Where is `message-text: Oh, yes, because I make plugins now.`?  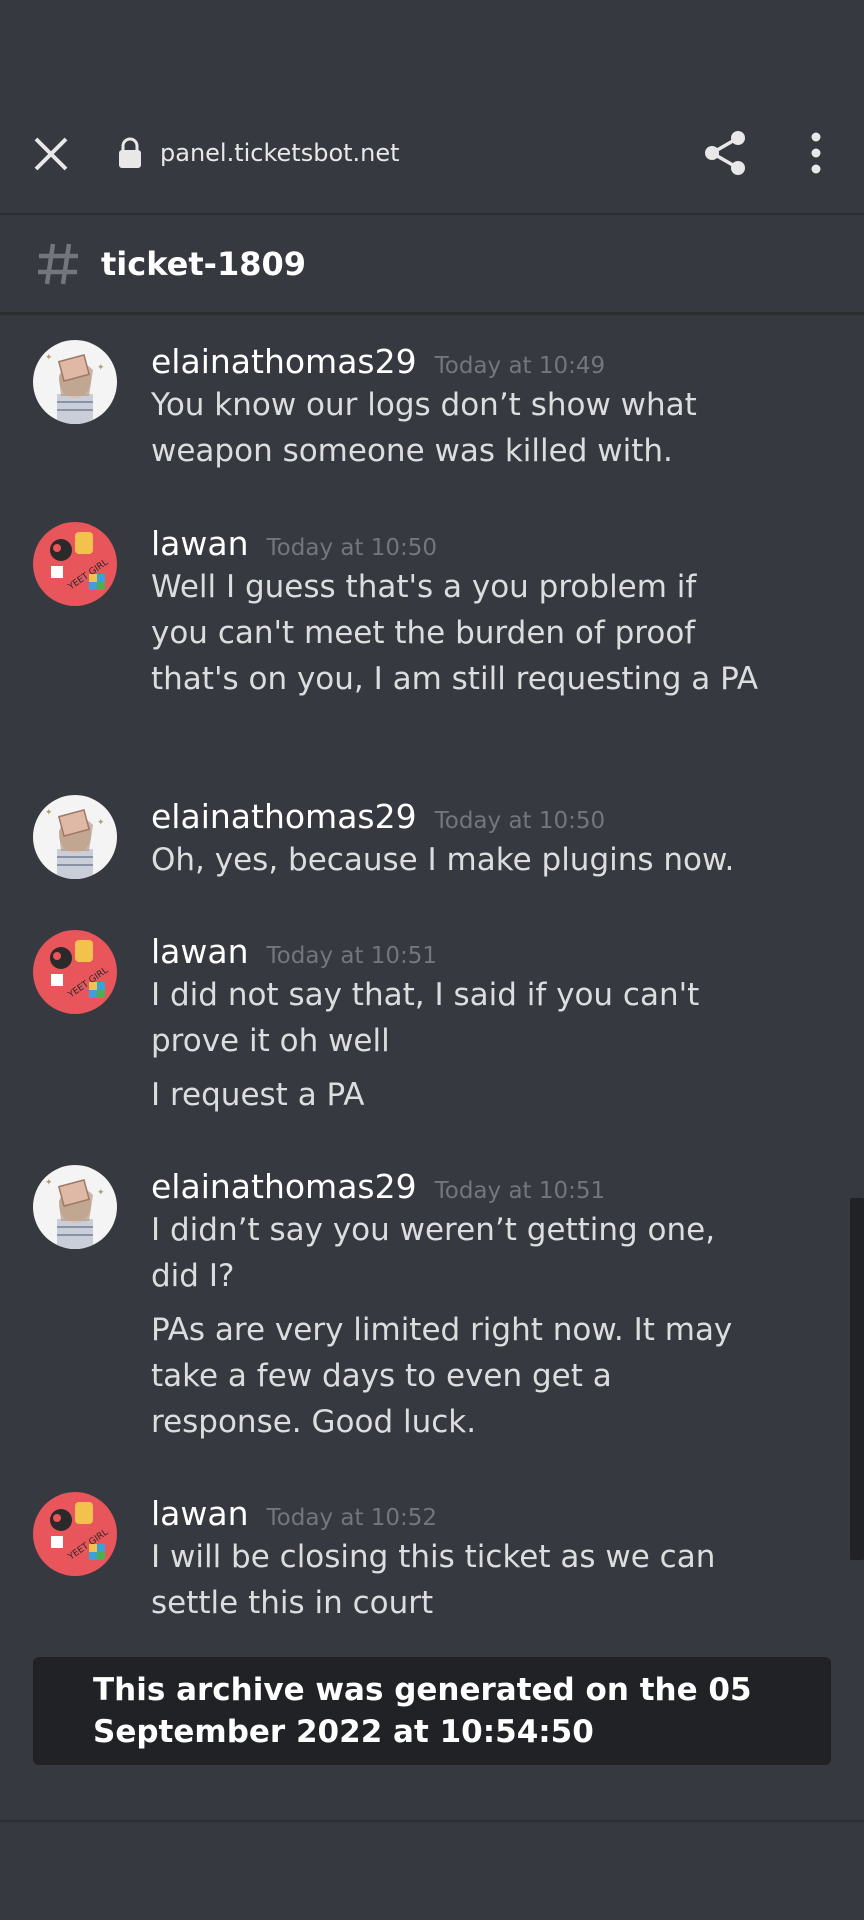 message-text: Oh, yes, because I make plugins now. is located at coordinates (443, 860).